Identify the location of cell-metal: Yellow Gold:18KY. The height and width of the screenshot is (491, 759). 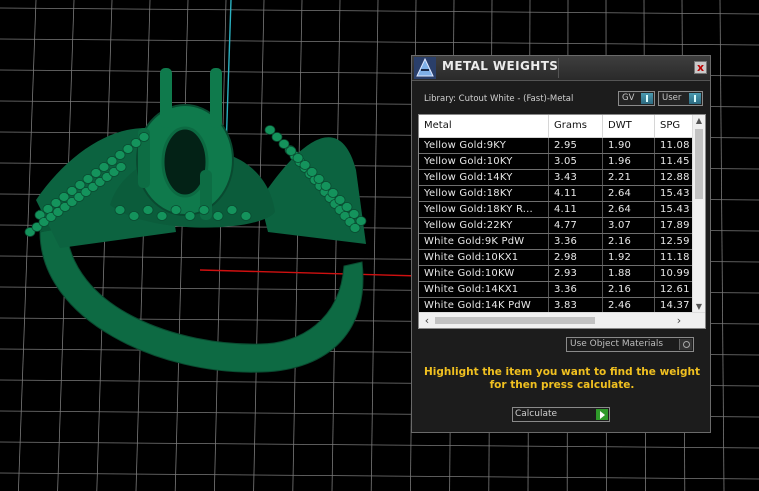
(484, 193).